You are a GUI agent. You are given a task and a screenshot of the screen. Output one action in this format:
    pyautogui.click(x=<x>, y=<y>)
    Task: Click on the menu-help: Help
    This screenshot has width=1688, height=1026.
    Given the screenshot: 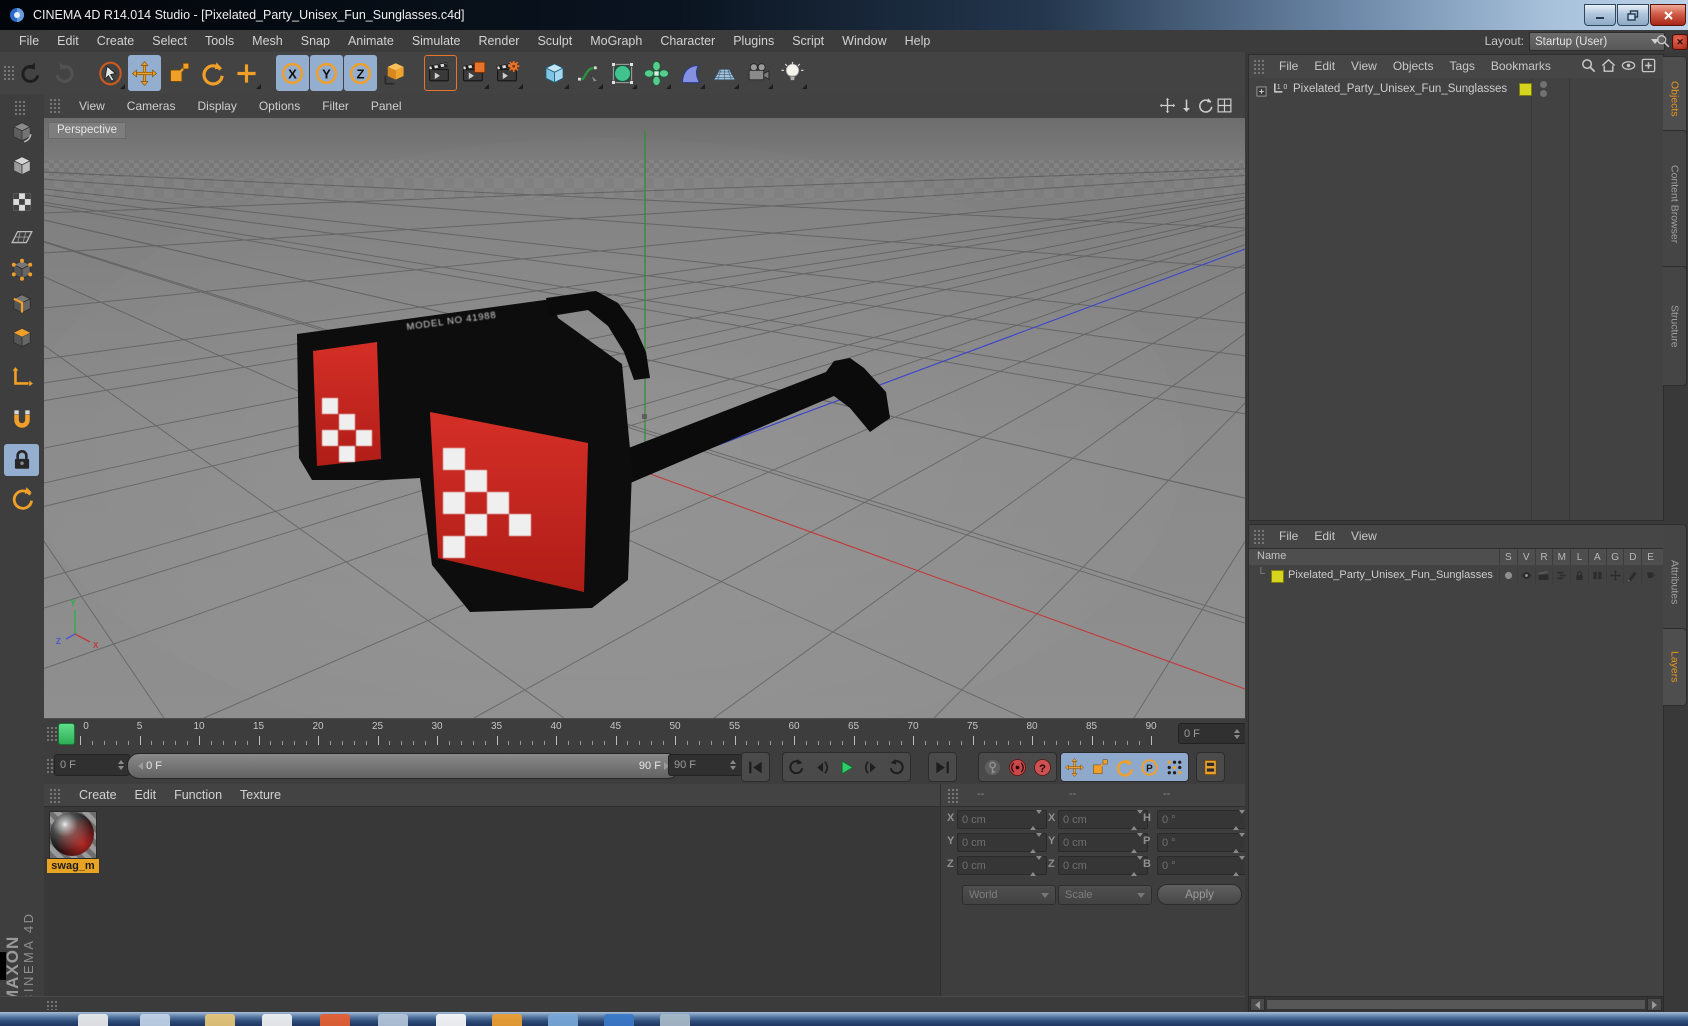 What is the action you would take?
    pyautogui.click(x=918, y=41)
    